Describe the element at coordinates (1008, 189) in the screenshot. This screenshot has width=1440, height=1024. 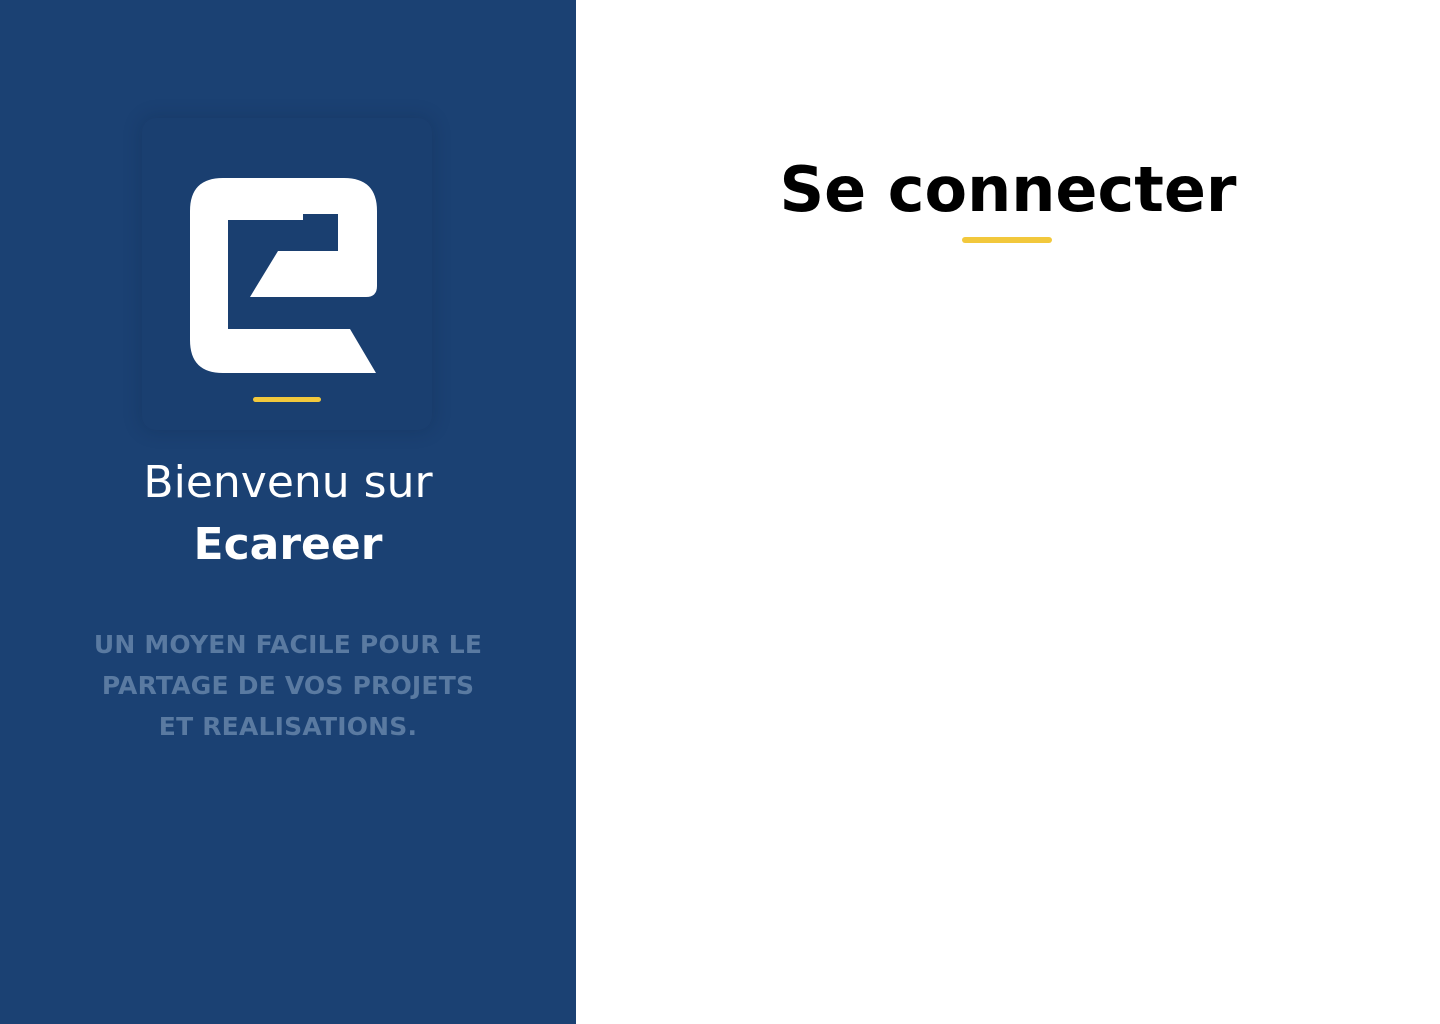
I see `login-title: Se connecter` at that location.